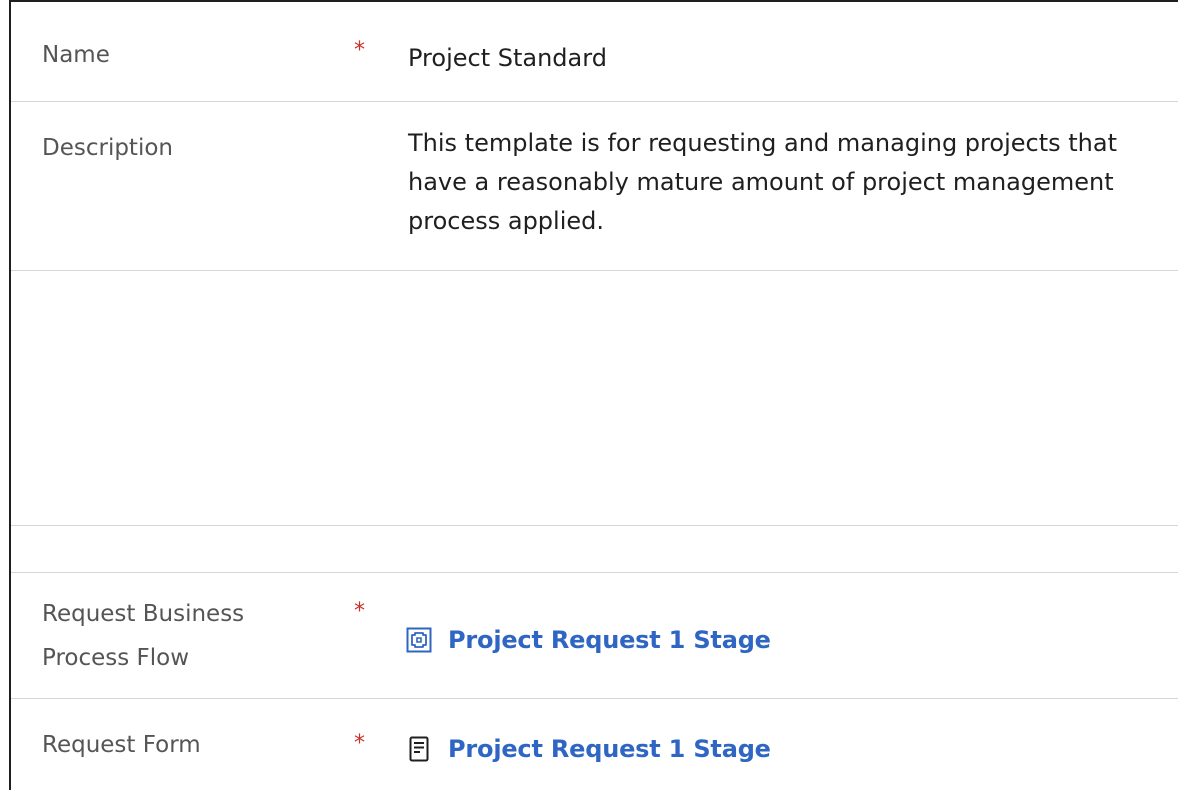 This screenshot has height=790, width=1178. I want to click on business-process-flow-label-line1: Request Business, so click(143, 614).